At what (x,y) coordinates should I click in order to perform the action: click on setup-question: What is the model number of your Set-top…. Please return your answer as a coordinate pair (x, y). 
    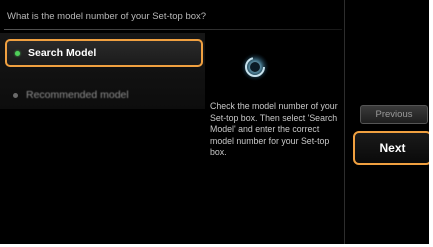
    Looking at the image, I should click on (107, 16).